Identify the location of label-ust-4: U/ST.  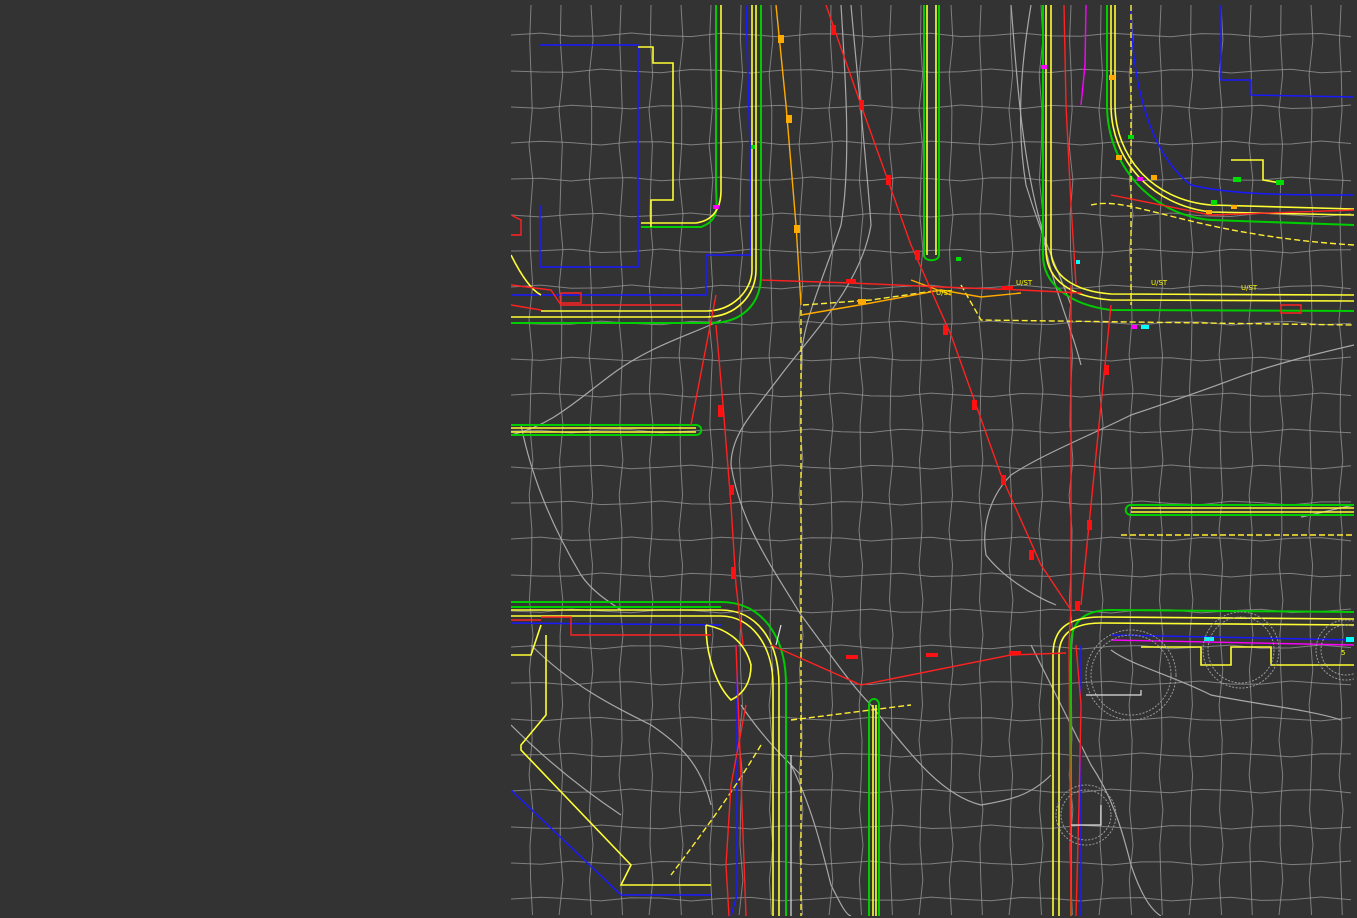
(1249, 288).